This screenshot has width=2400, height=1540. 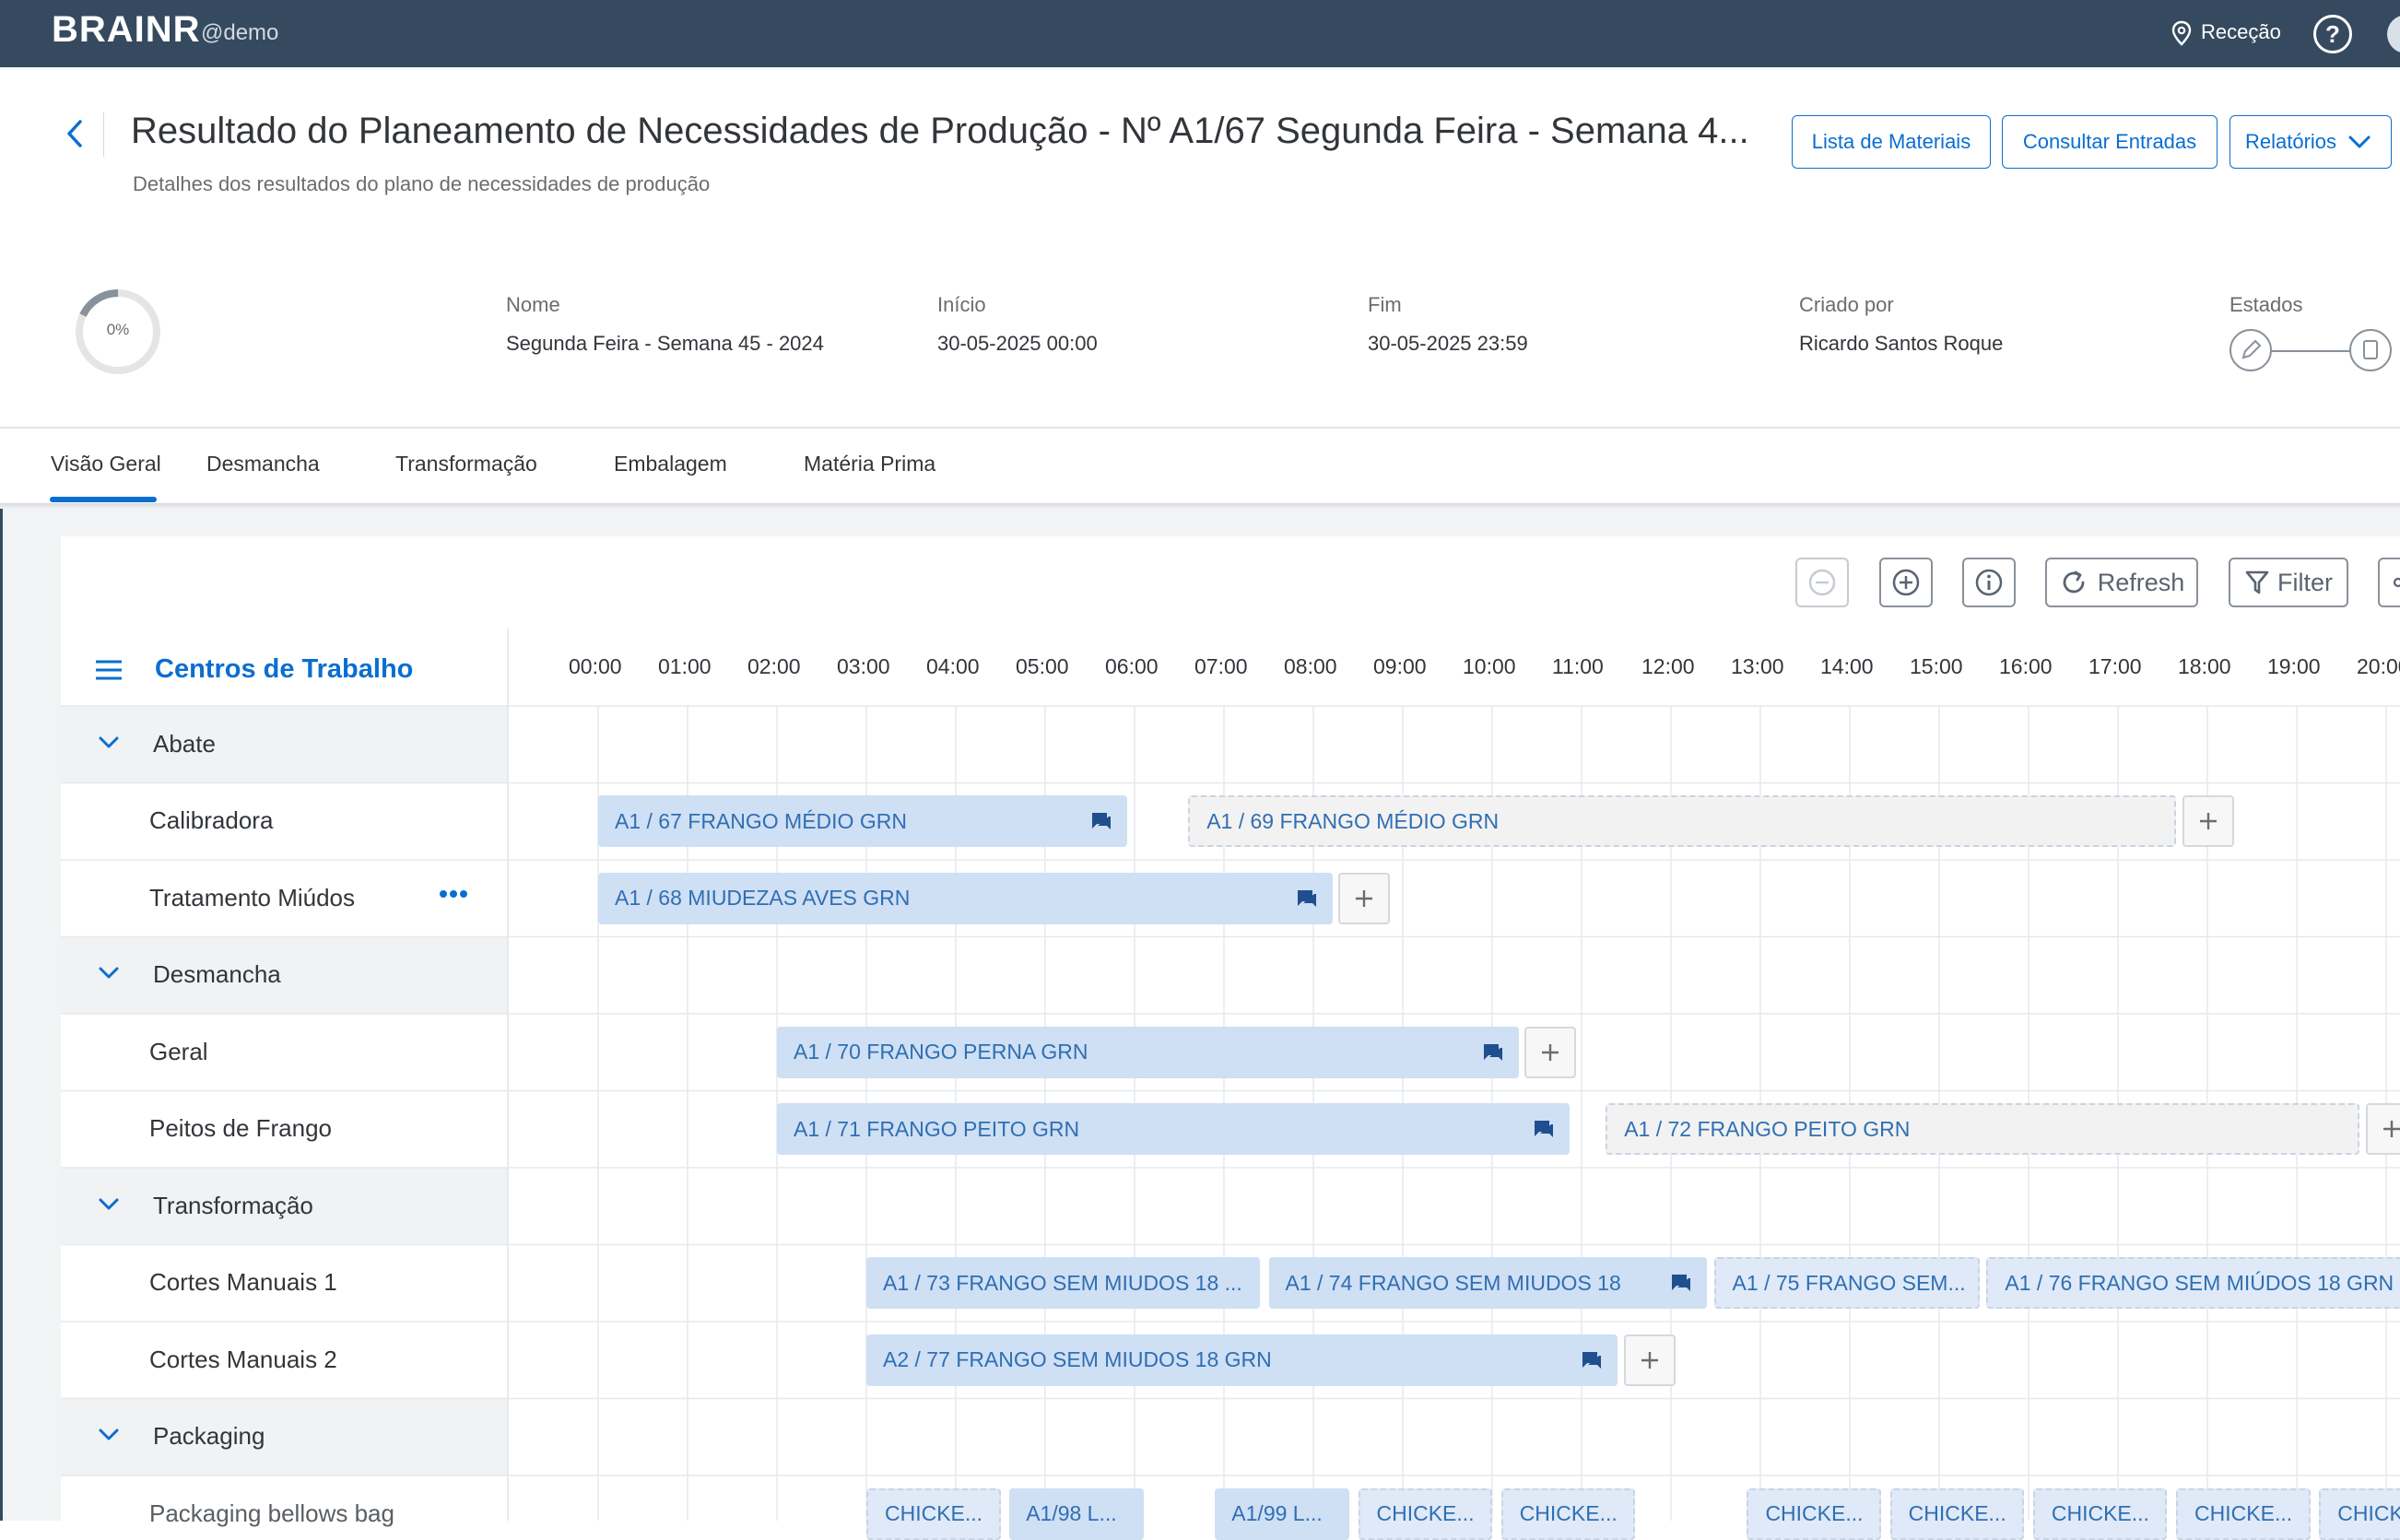 What do you see at coordinates (2241, 32) in the screenshot?
I see `location-selector: Receção` at bounding box center [2241, 32].